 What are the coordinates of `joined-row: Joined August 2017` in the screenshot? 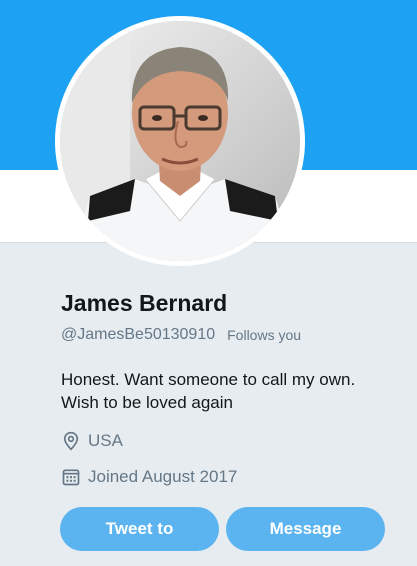 It's located at (149, 477).